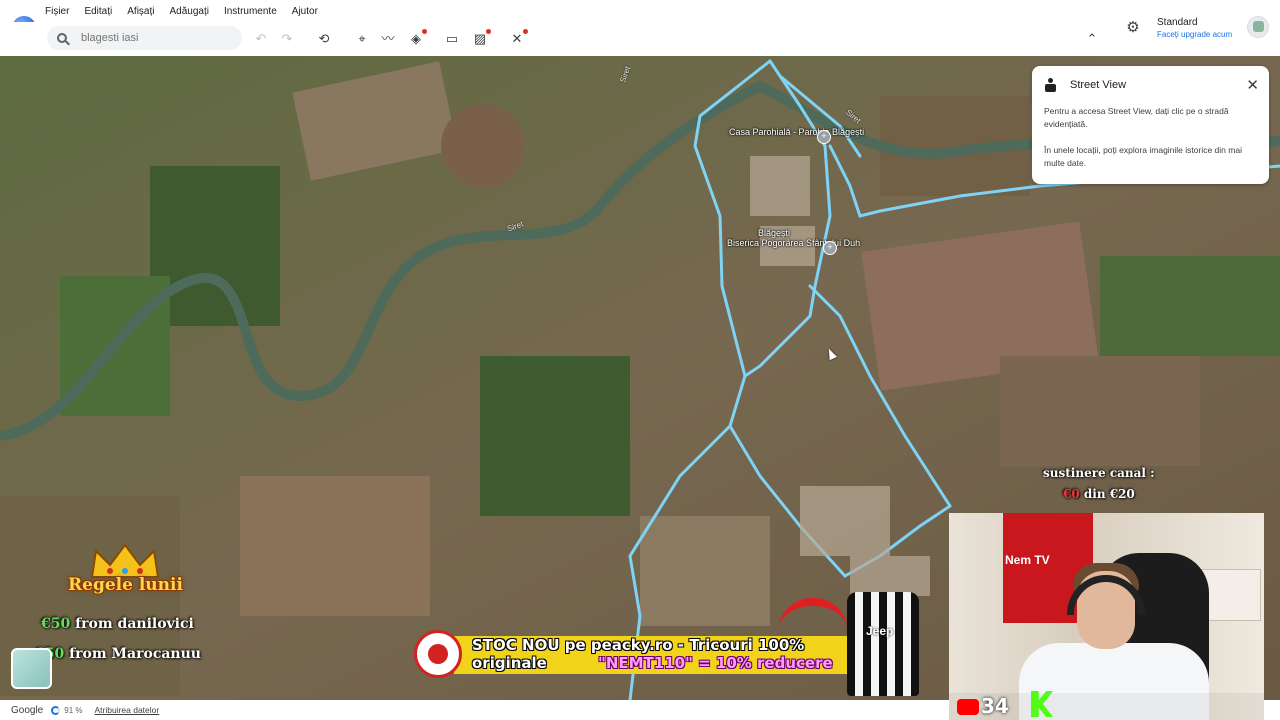 The width and height of the screenshot is (1280, 720). What do you see at coordinates (452, 39) in the screenshot?
I see `measure-icon: ▭` at bounding box center [452, 39].